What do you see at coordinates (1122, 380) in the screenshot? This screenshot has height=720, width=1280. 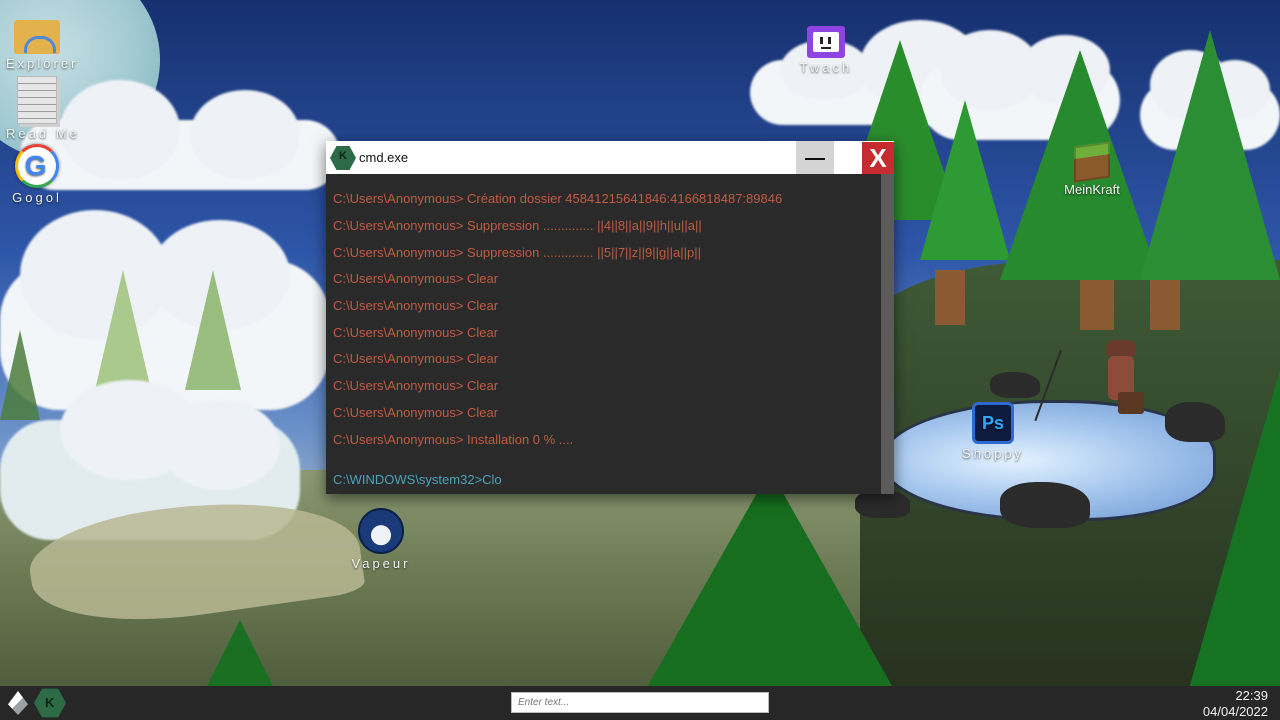 I see `fisherman` at bounding box center [1122, 380].